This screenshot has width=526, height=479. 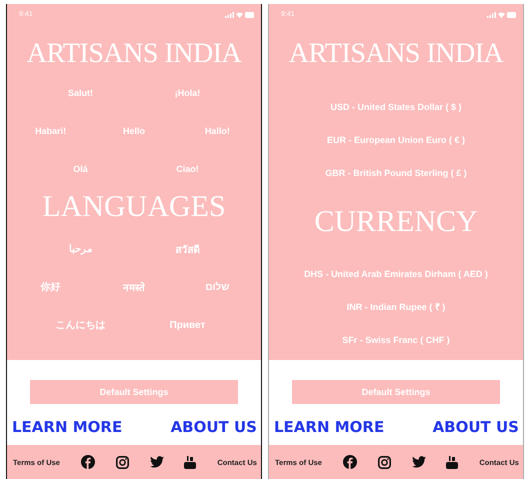 What do you see at coordinates (396, 339) in the screenshot?
I see `list-item: SFr - Swiss Franc ( CHF )` at bounding box center [396, 339].